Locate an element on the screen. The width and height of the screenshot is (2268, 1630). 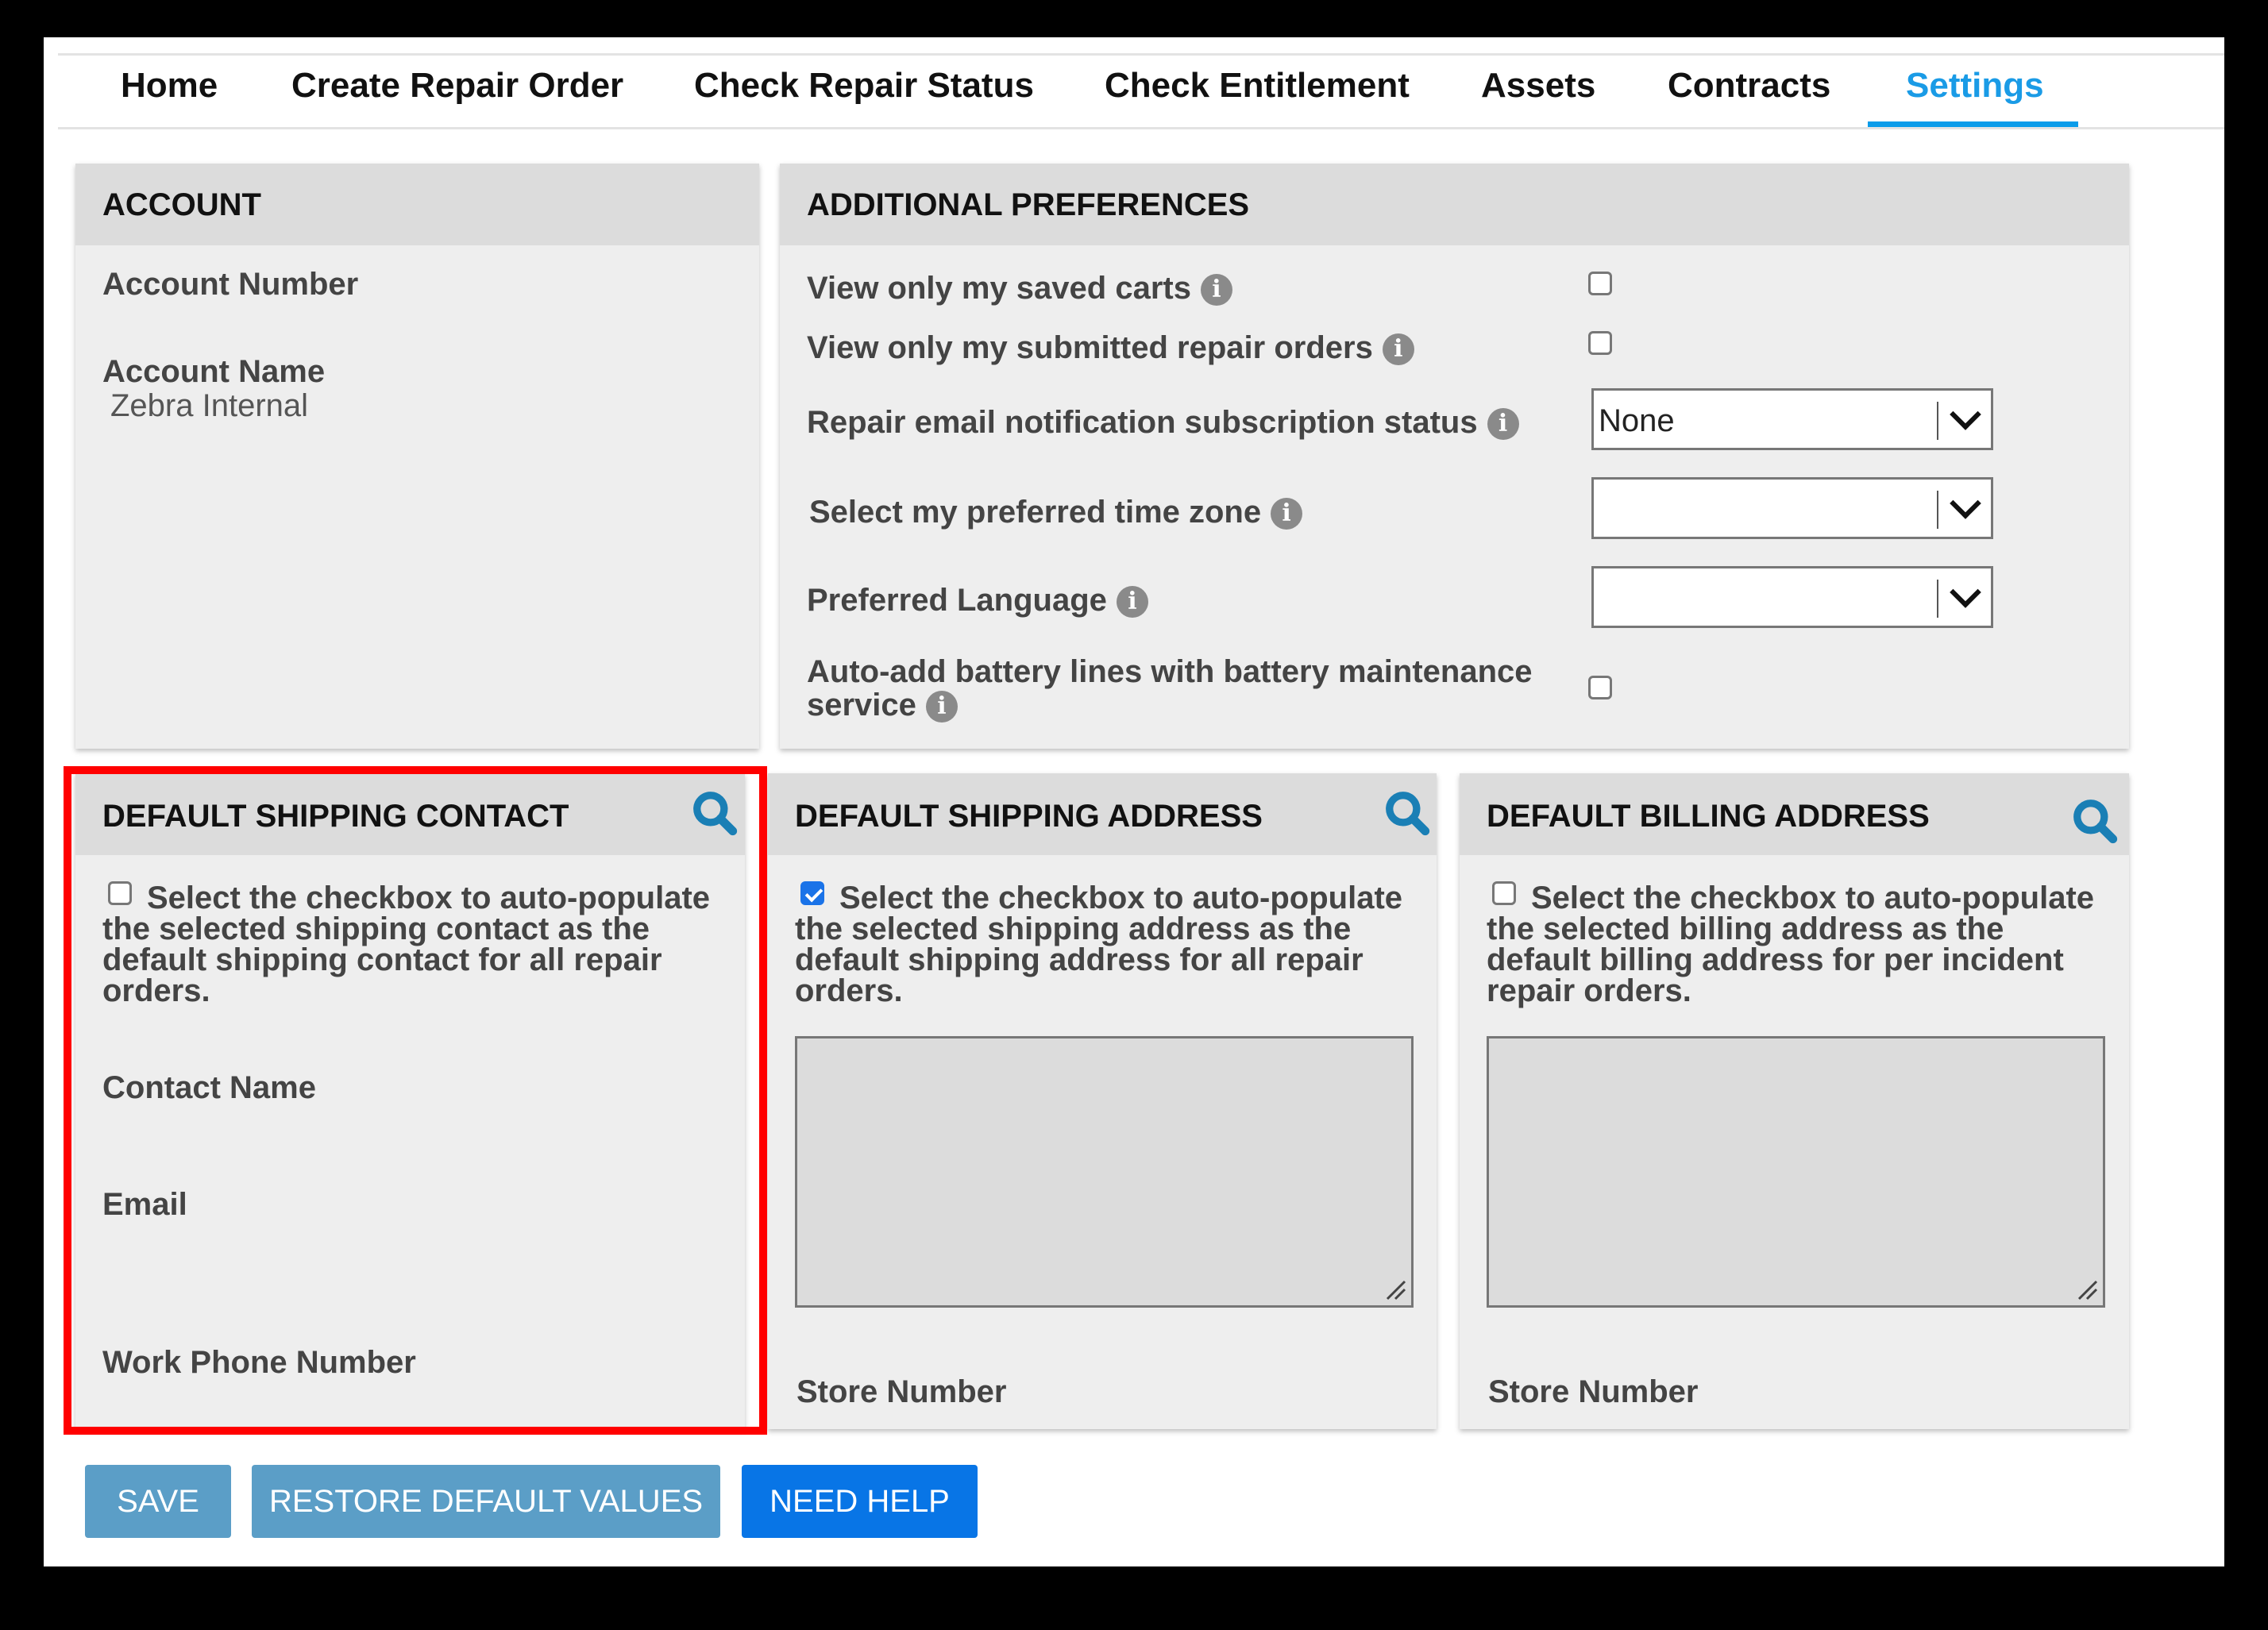
language-select is located at coordinates (1792, 597).